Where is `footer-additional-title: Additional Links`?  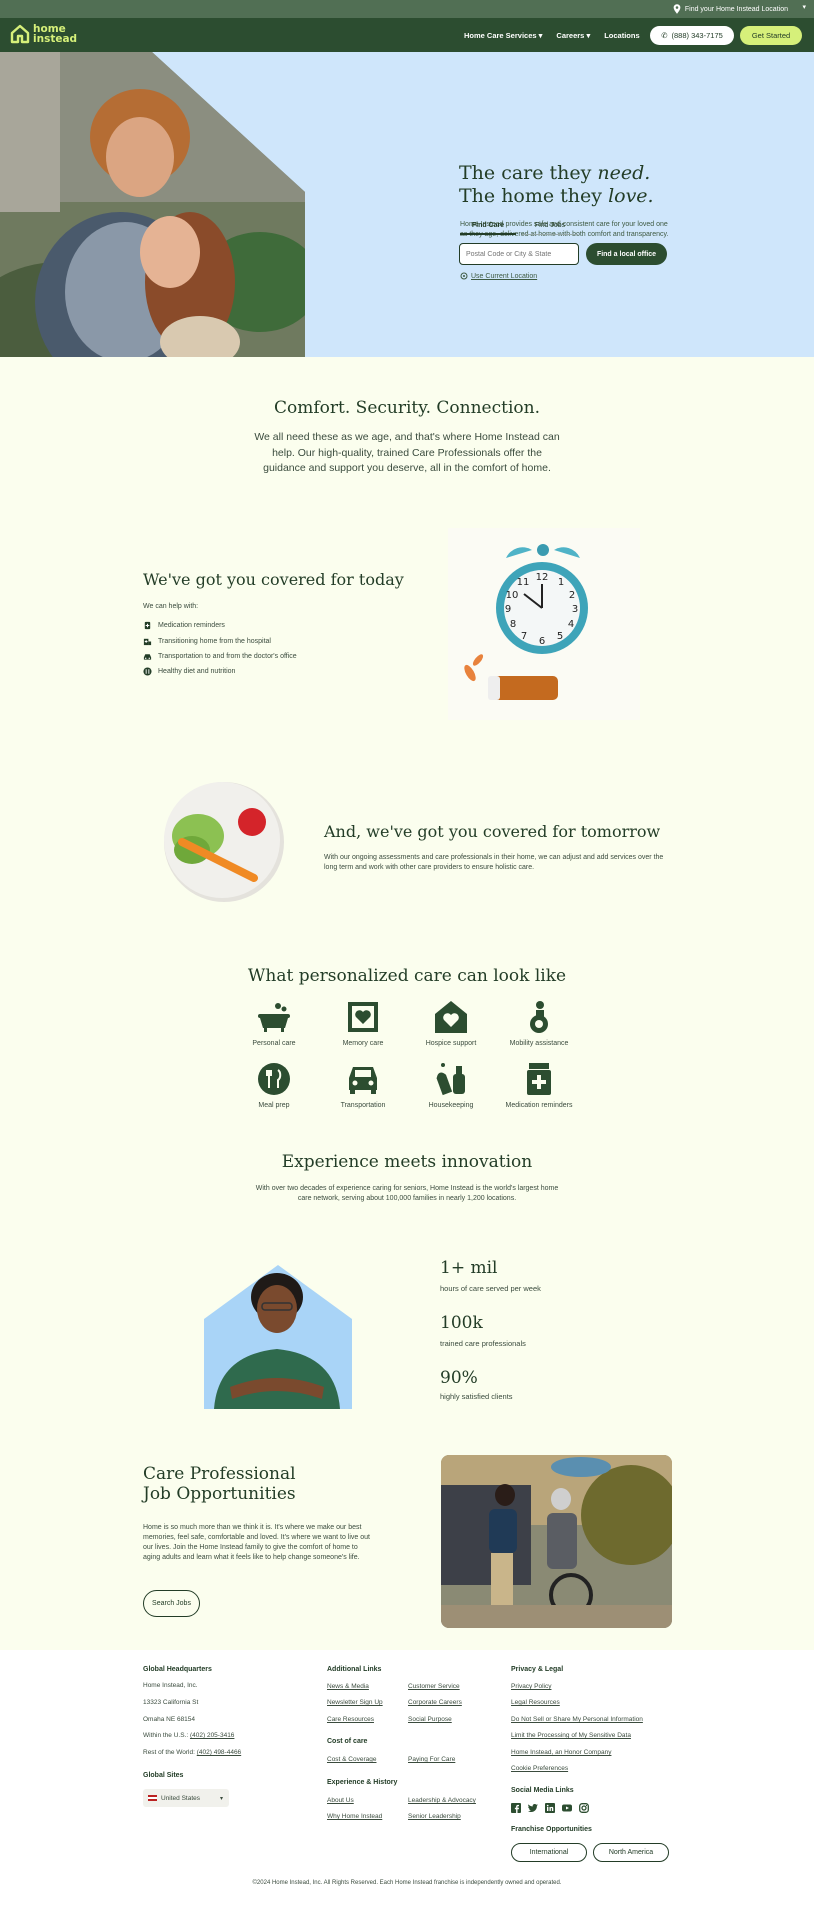
footer-additional-title: Additional Links is located at coordinates (354, 1669).